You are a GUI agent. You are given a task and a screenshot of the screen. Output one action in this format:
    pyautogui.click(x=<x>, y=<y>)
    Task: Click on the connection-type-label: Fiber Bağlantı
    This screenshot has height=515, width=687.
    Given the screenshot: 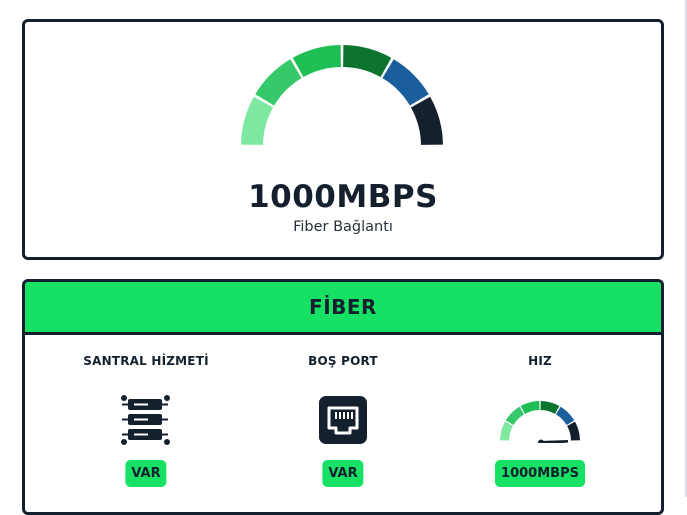 What is the action you would take?
    pyautogui.click(x=343, y=227)
    